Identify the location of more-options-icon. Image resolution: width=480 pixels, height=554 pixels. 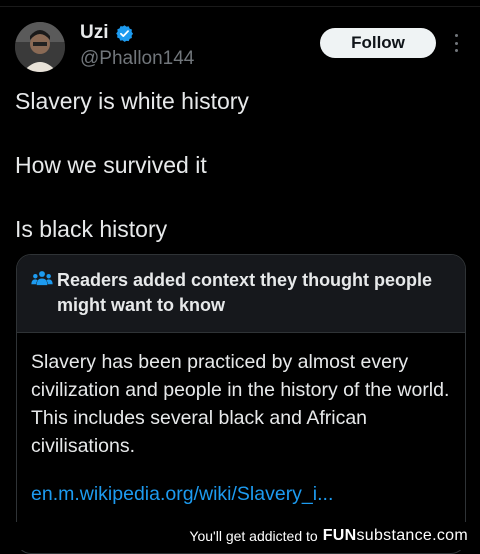
(456, 43).